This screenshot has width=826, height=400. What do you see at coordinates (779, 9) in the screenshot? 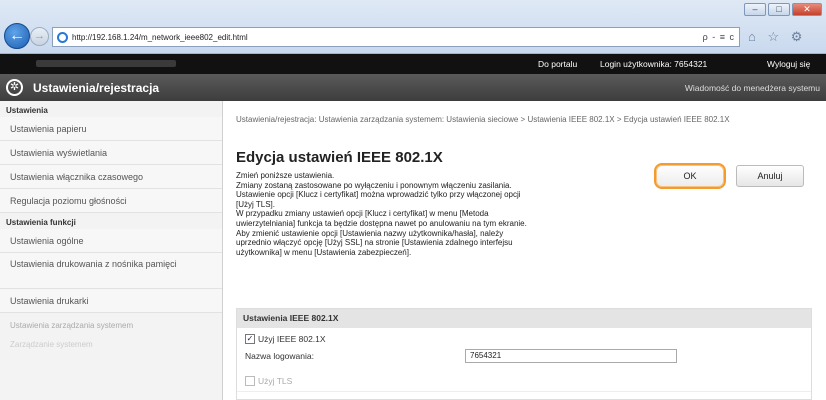
I see `maximize-icon: □` at bounding box center [779, 9].